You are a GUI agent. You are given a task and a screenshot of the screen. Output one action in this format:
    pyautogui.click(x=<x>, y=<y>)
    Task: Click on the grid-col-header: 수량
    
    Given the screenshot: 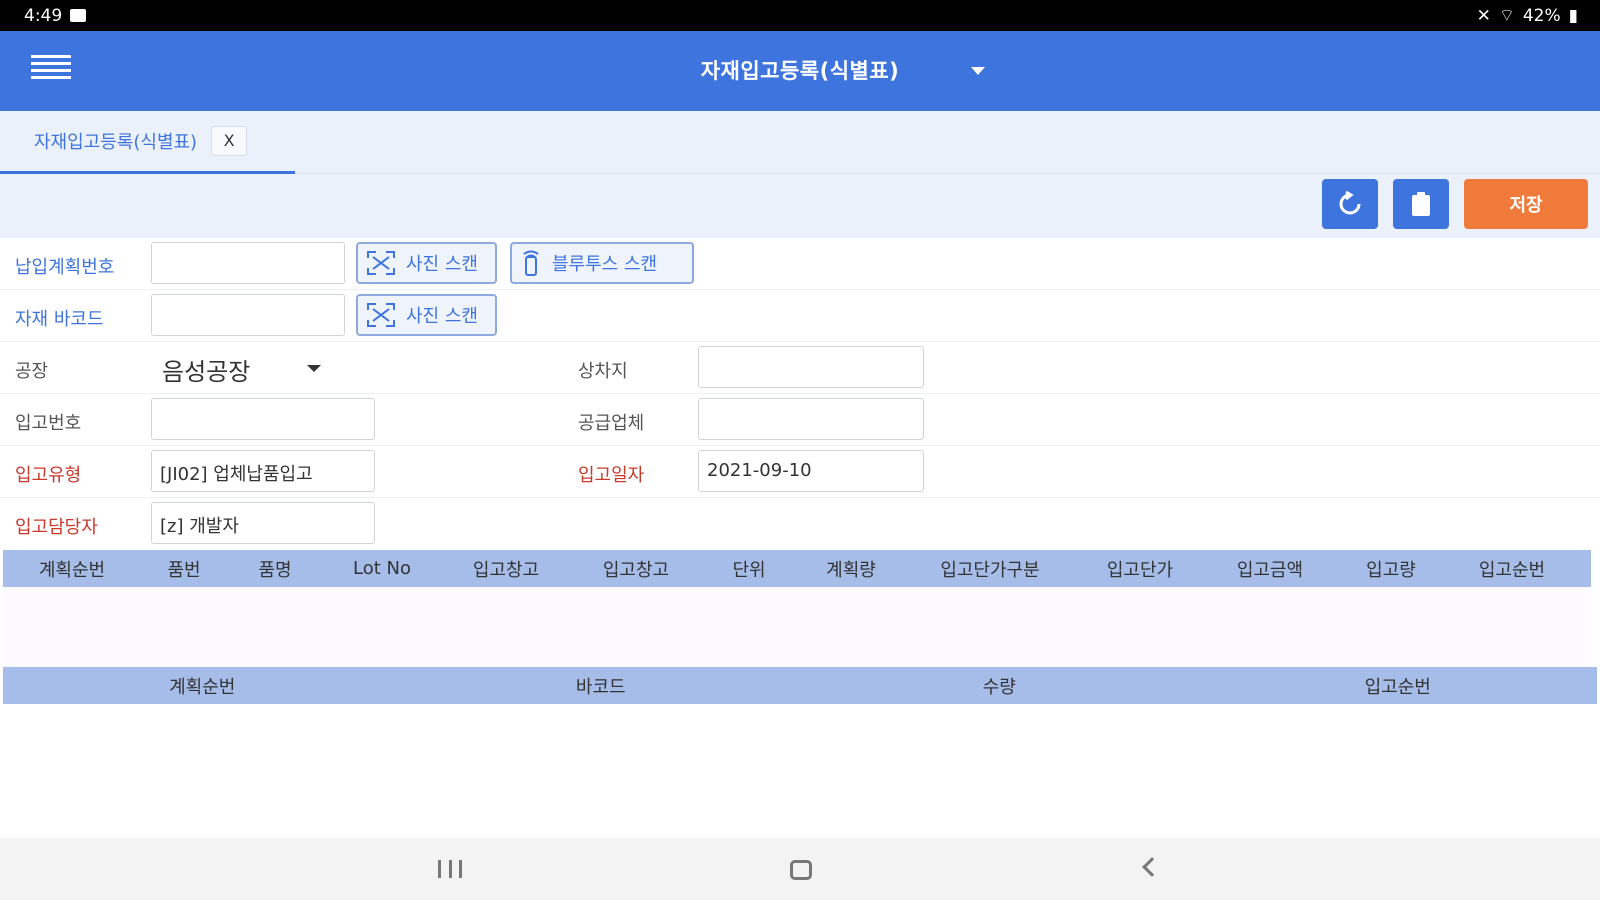 What is the action you would take?
    pyautogui.click(x=999, y=686)
    